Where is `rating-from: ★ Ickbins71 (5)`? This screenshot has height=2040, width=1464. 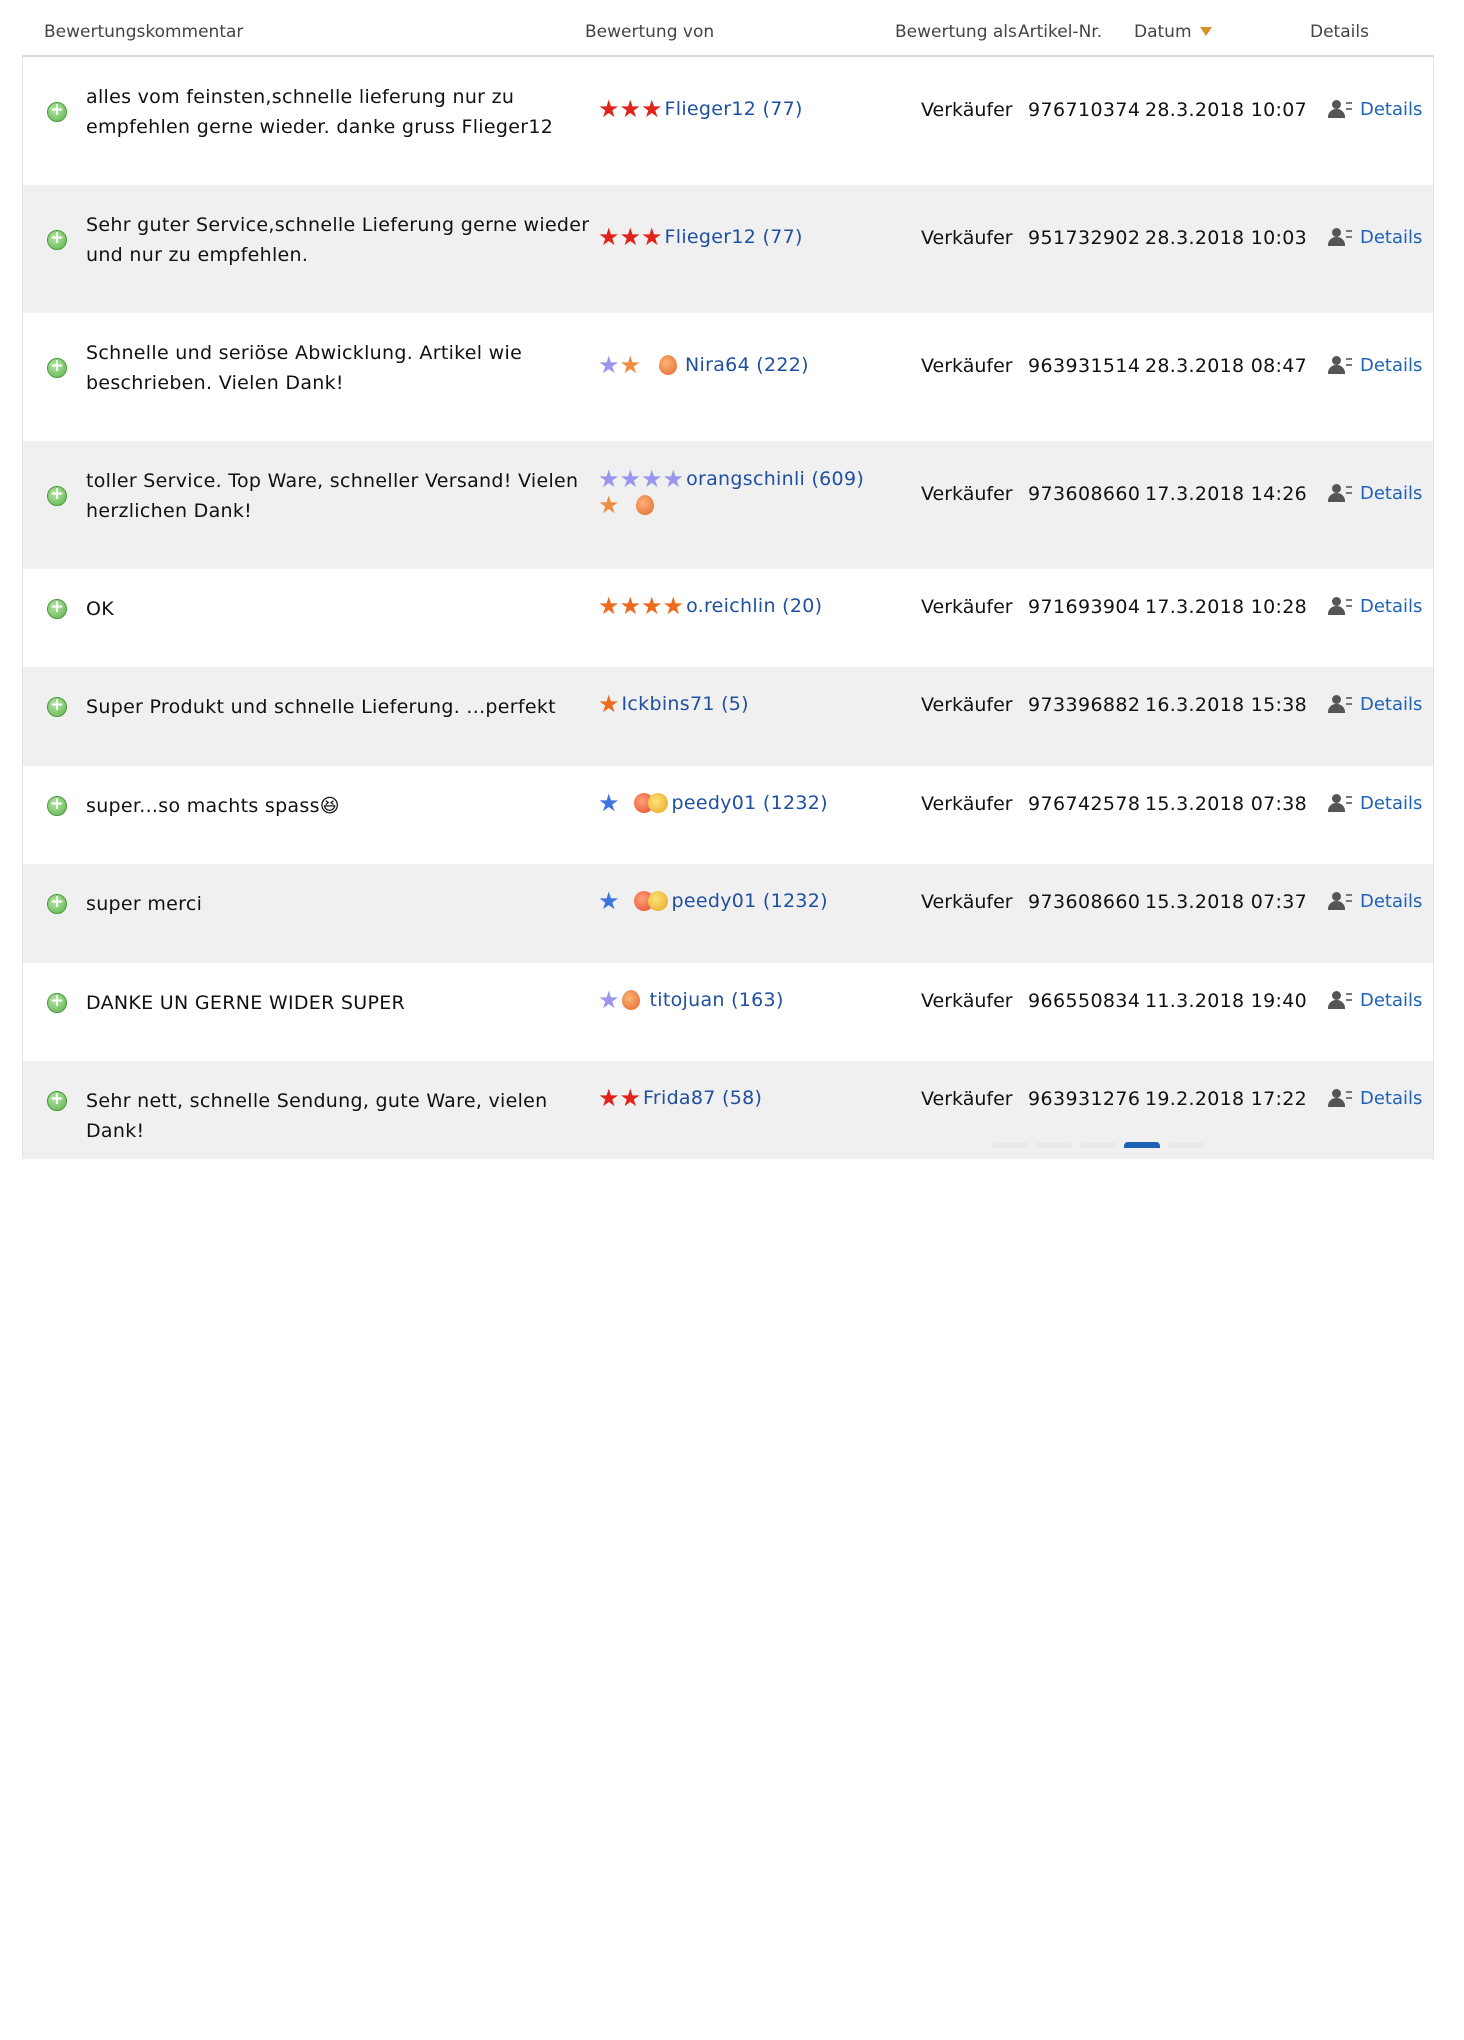
rating-from: ★ Ickbins71 (5) is located at coordinates (748, 704).